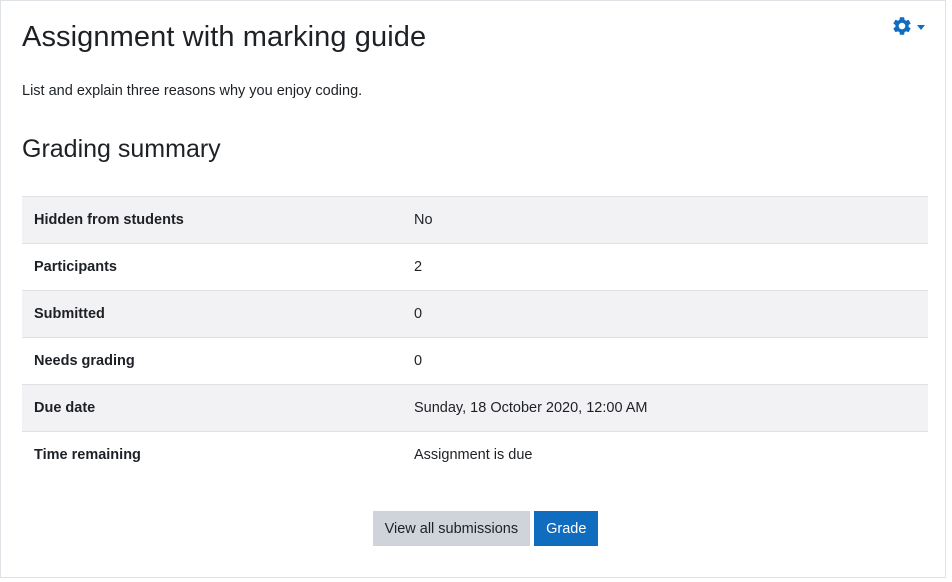 Image resolution: width=952 pixels, height=582 pixels. I want to click on caret-down-icon, so click(921, 27).